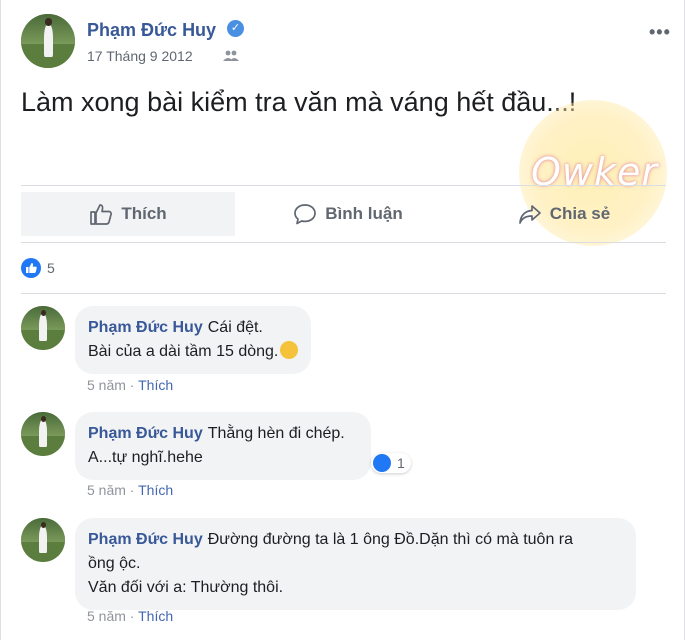 This screenshot has height=640, width=685. I want to click on author-avatar, so click(48, 41).